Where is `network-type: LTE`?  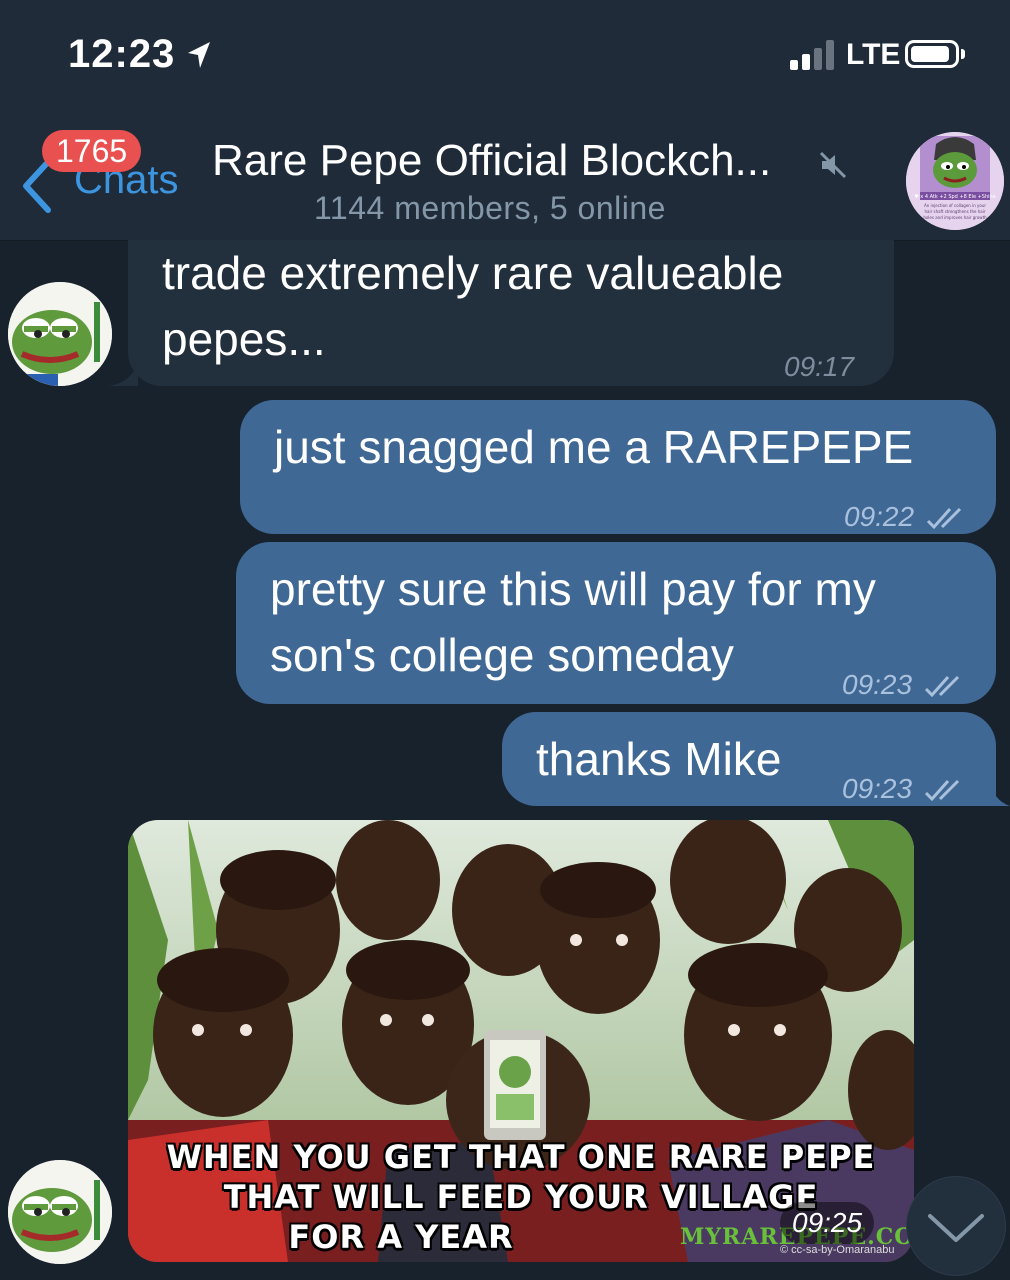
network-type: LTE is located at coordinates (873, 54).